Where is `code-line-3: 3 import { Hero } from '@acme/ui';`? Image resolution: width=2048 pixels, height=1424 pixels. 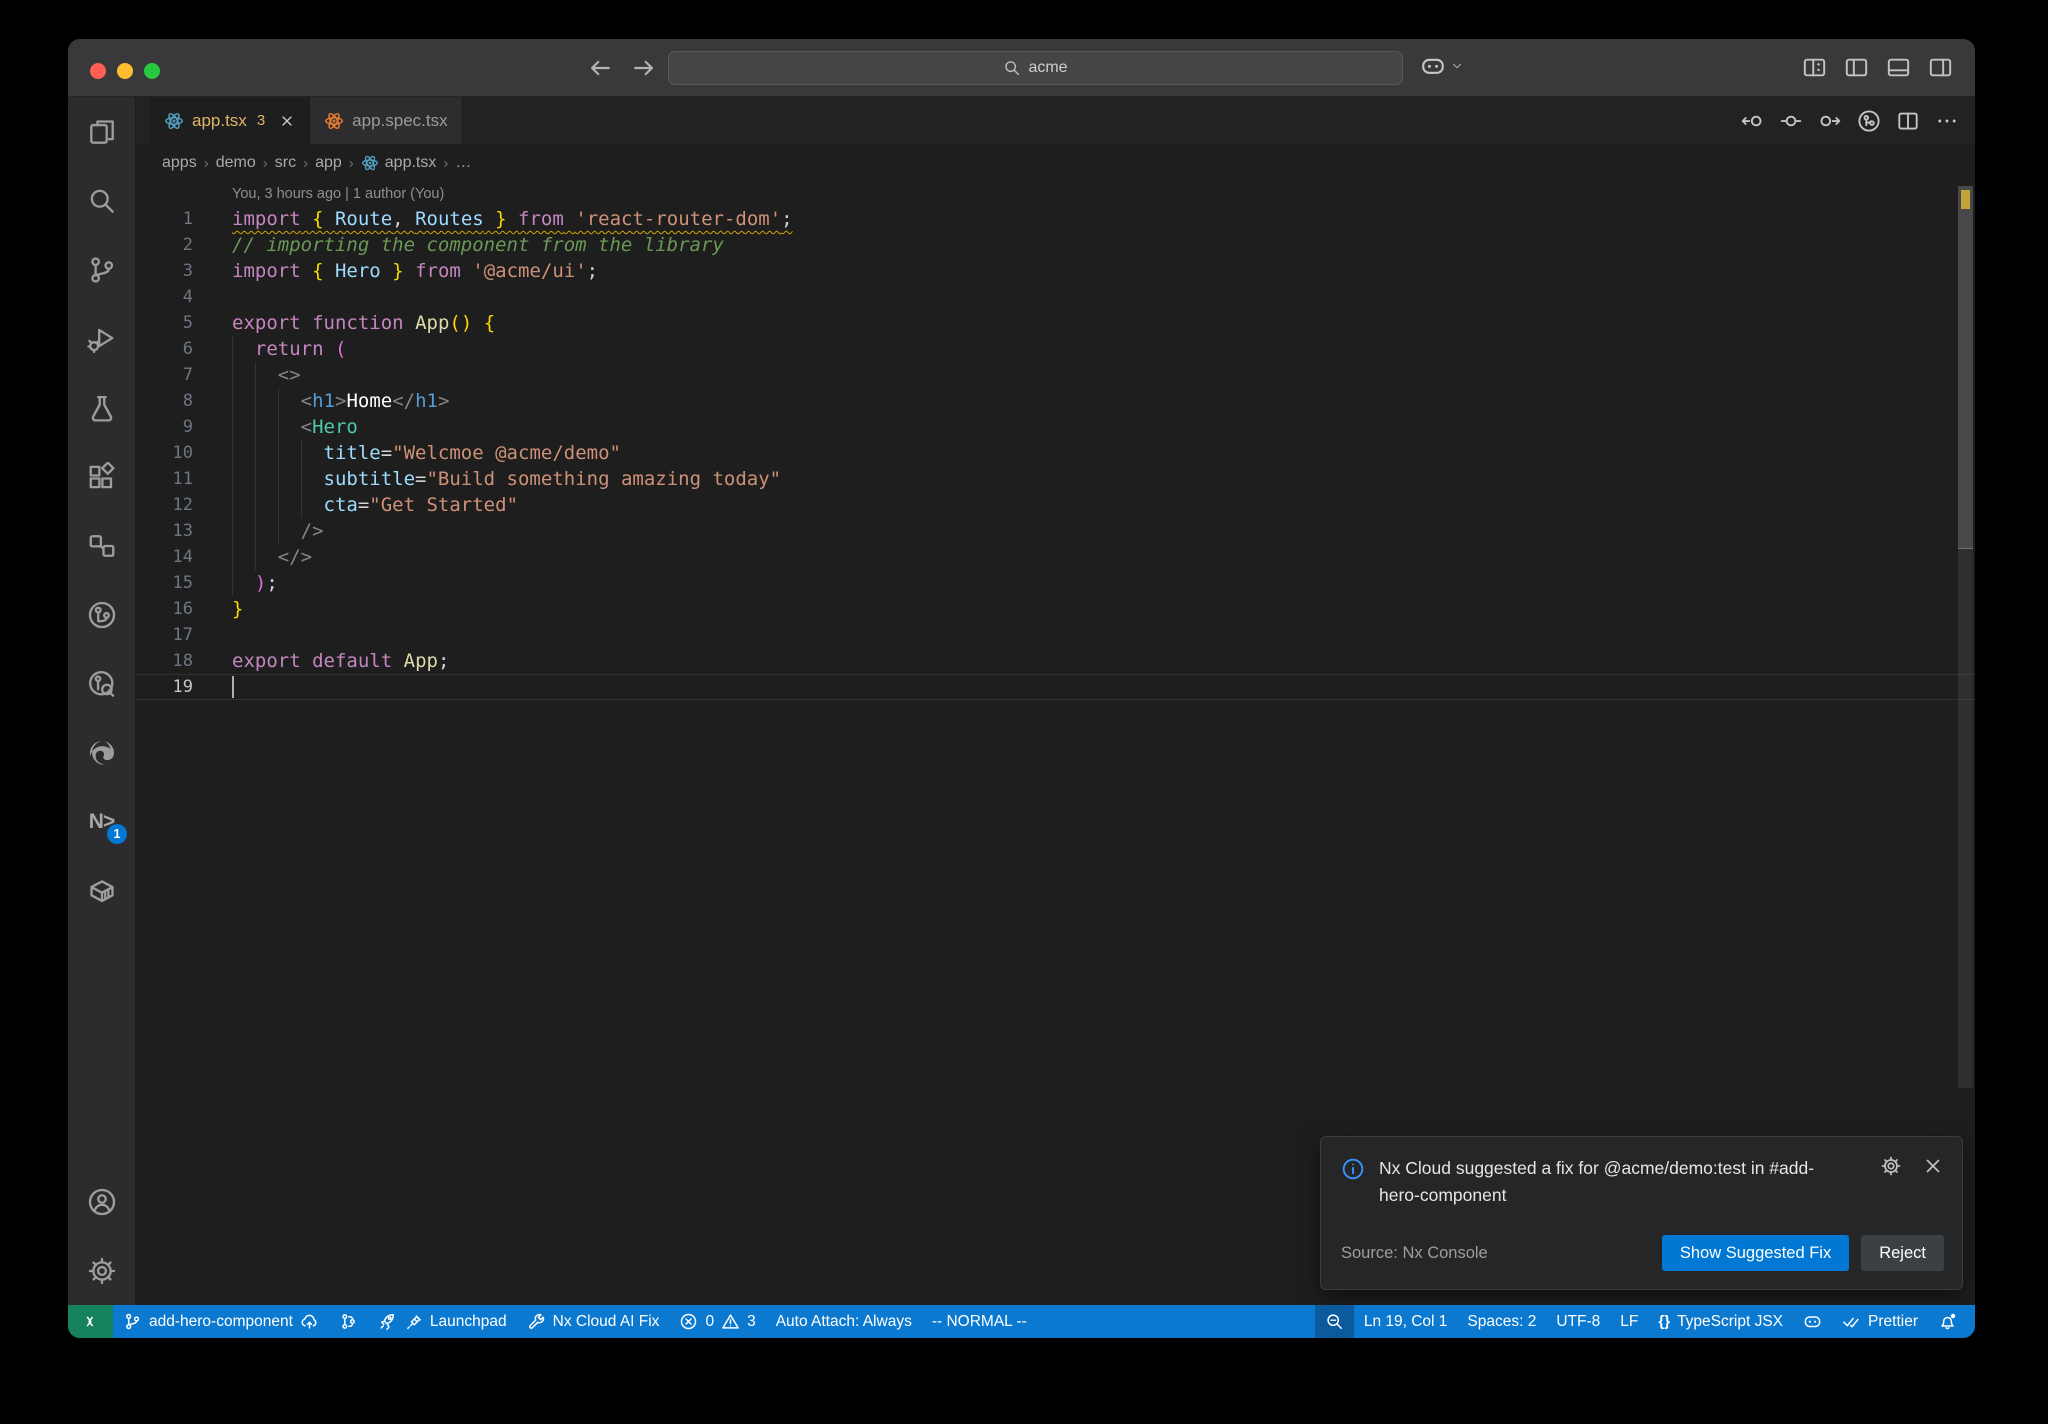
code-line-3: 3 import { Hero } from '@acme/ui'; is located at coordinates (1055, 271).